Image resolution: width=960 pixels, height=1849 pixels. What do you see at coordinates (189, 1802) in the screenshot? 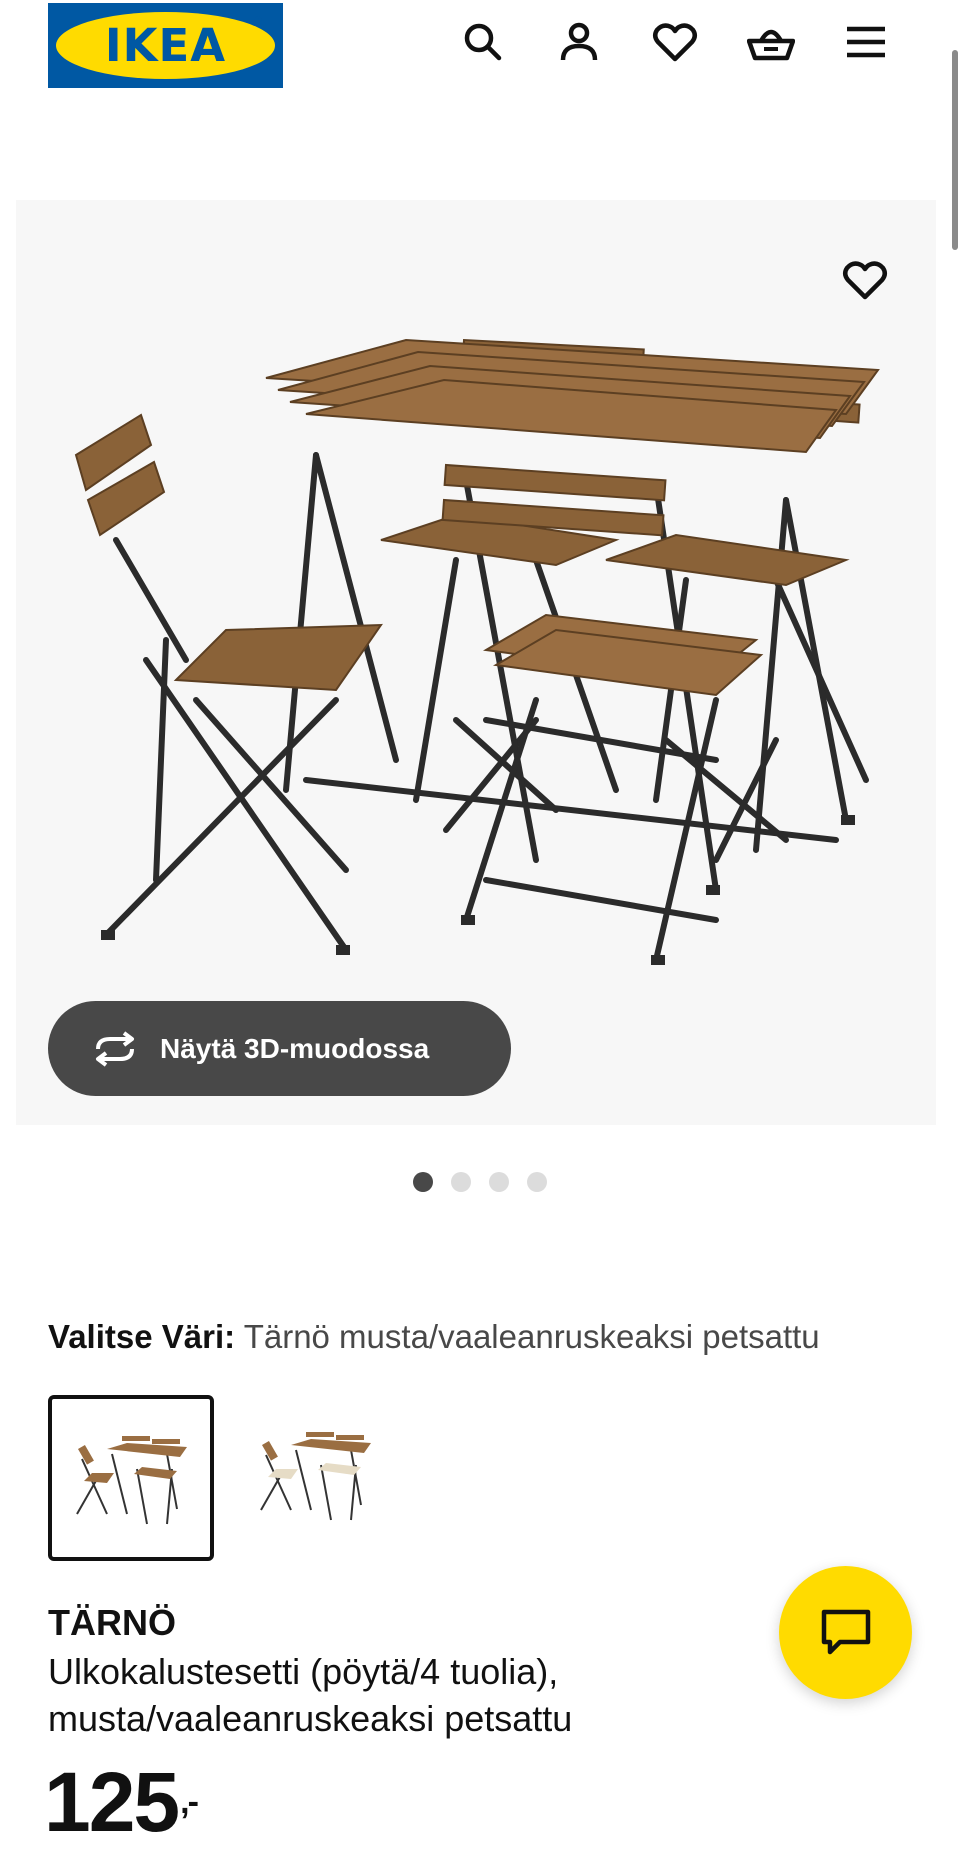
I see `price-decimal: ,-` at bounding box center [189, 1802].